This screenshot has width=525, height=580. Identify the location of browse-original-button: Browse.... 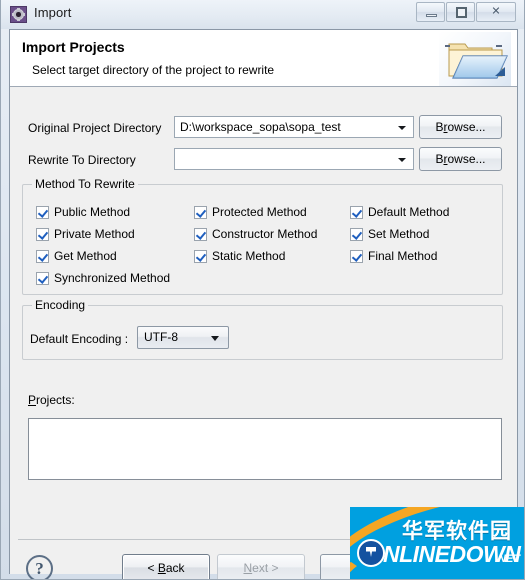
(460, 127).